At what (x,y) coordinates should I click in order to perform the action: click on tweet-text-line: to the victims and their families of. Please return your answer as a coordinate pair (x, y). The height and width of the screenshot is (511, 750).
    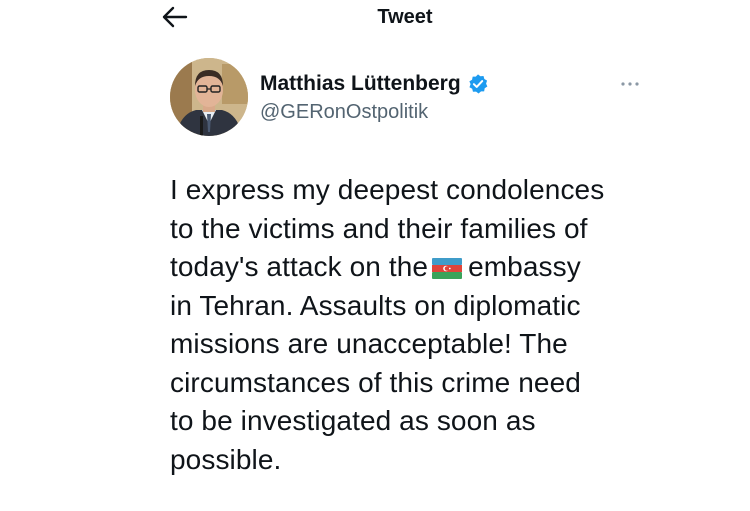
    Looking at the image, I should click on (379, 228).